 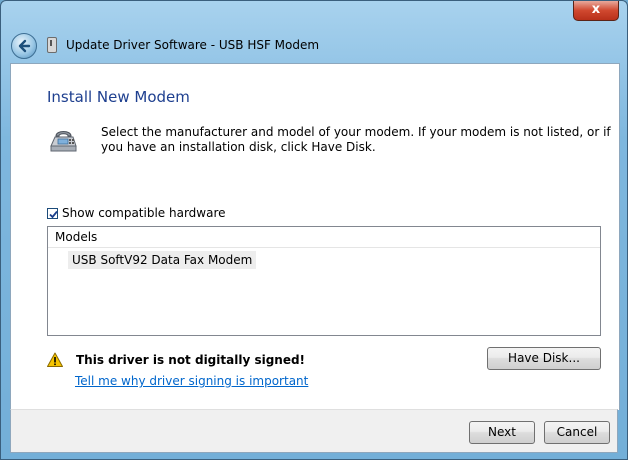 I want to click on show-compatible-checkbox, so click(x=52, y=213).